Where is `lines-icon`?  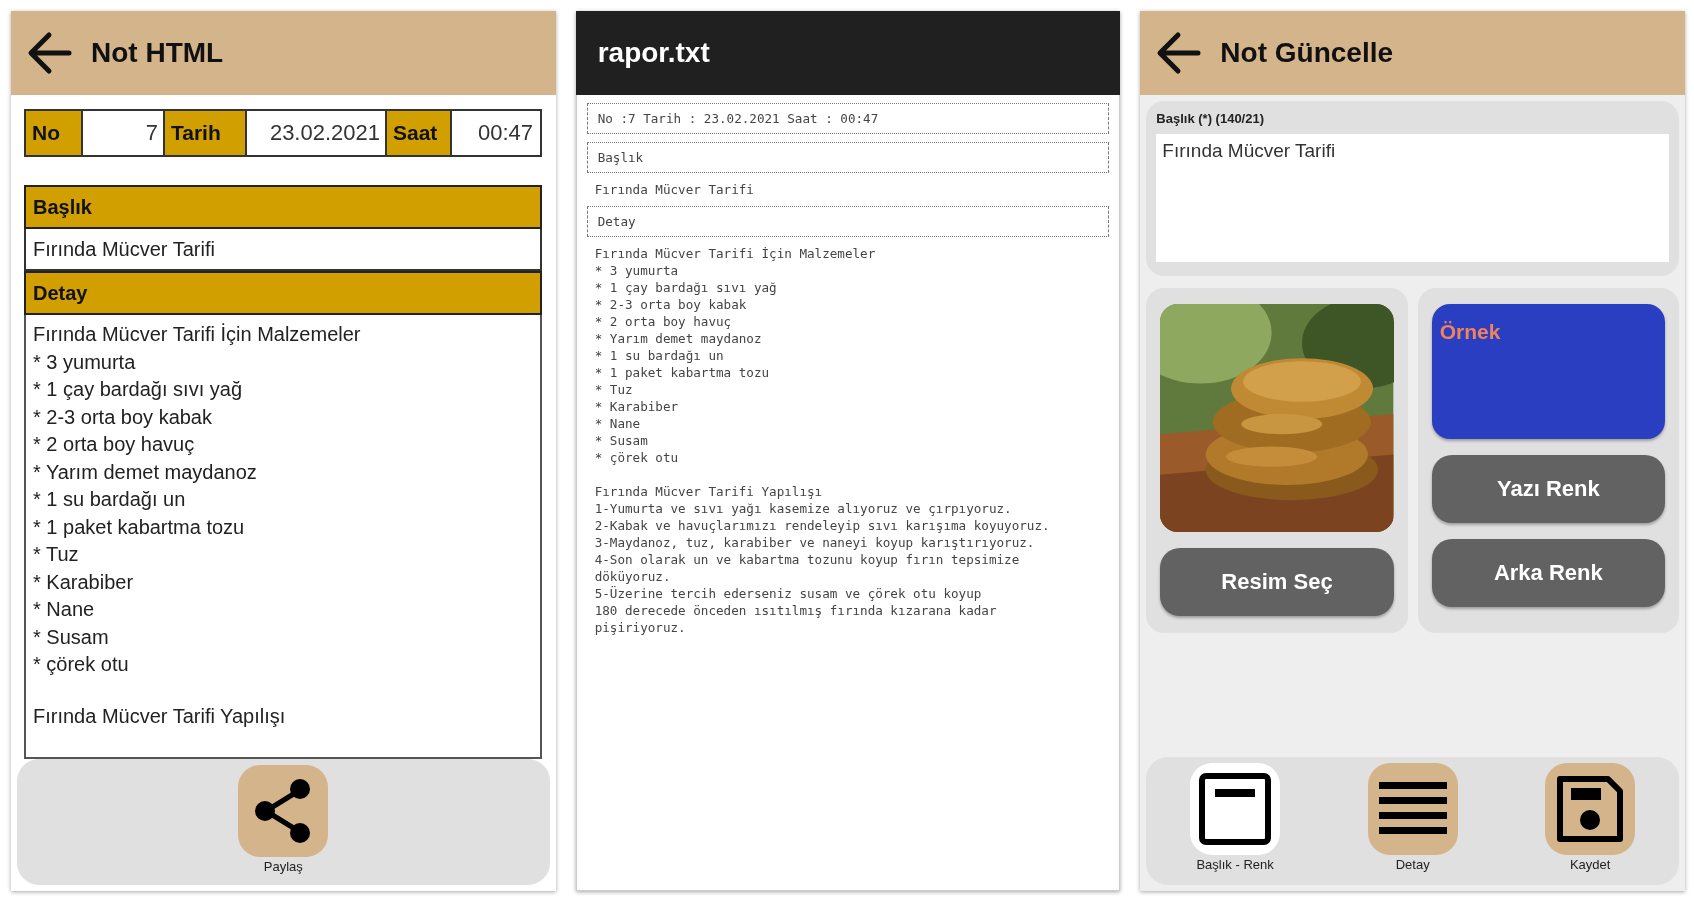
lines-icon is located at coordinates (1412, 809).